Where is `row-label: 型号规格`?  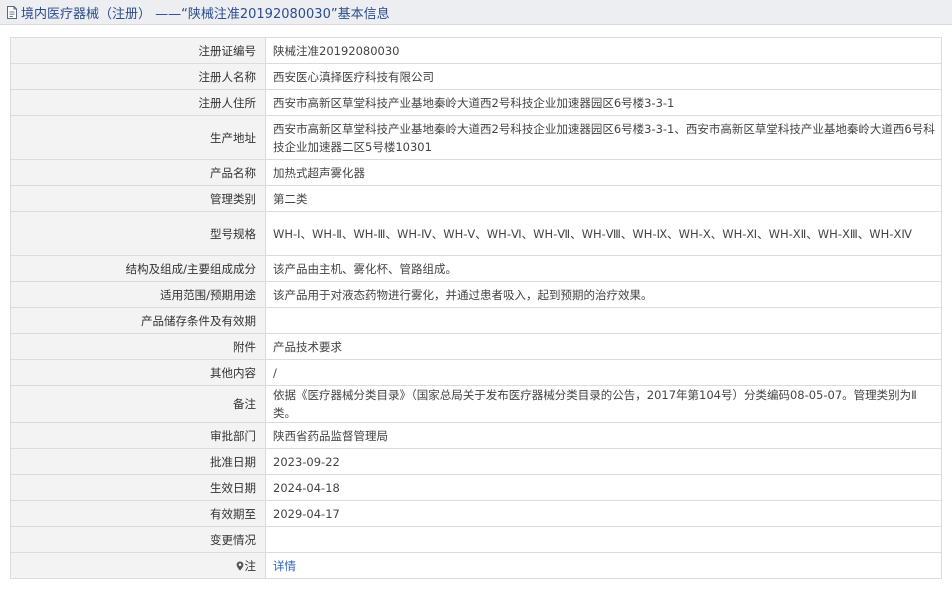 row-label: 型号规格 is located at coordinates (138, 233).